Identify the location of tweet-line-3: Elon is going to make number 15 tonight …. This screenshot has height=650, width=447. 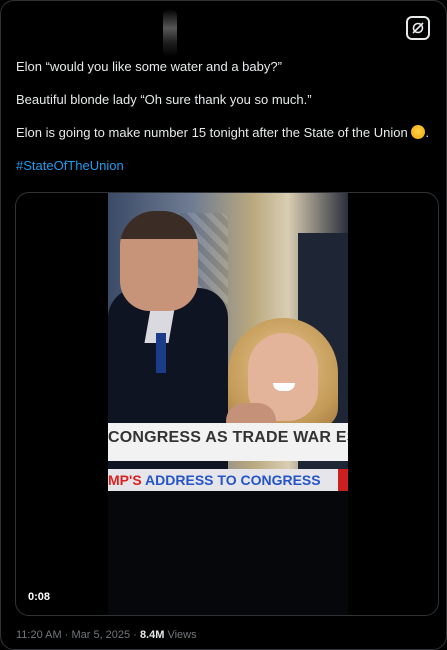
(226, 132).